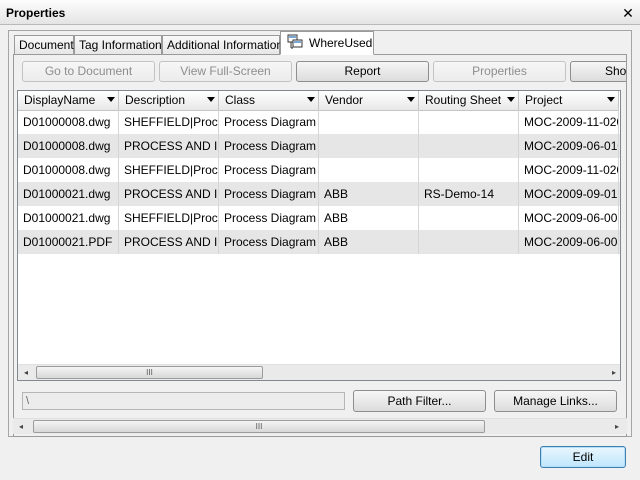 The image size is (640, 480). I want to click on column-header-description: Description, so click(169, 101).